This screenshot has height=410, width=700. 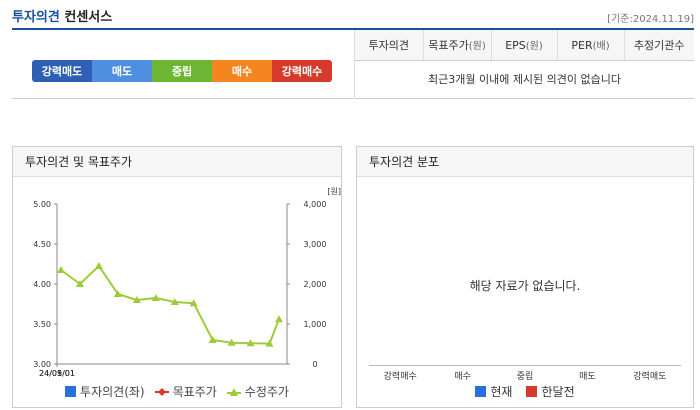 I want to click on legend-current: 현재, so click(x=493, y=391).